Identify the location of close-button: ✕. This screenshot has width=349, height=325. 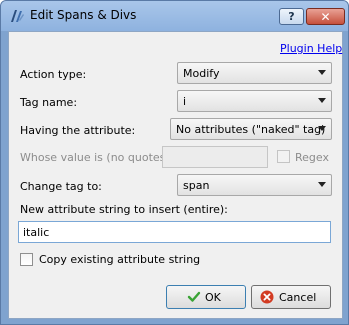
(325, 16).